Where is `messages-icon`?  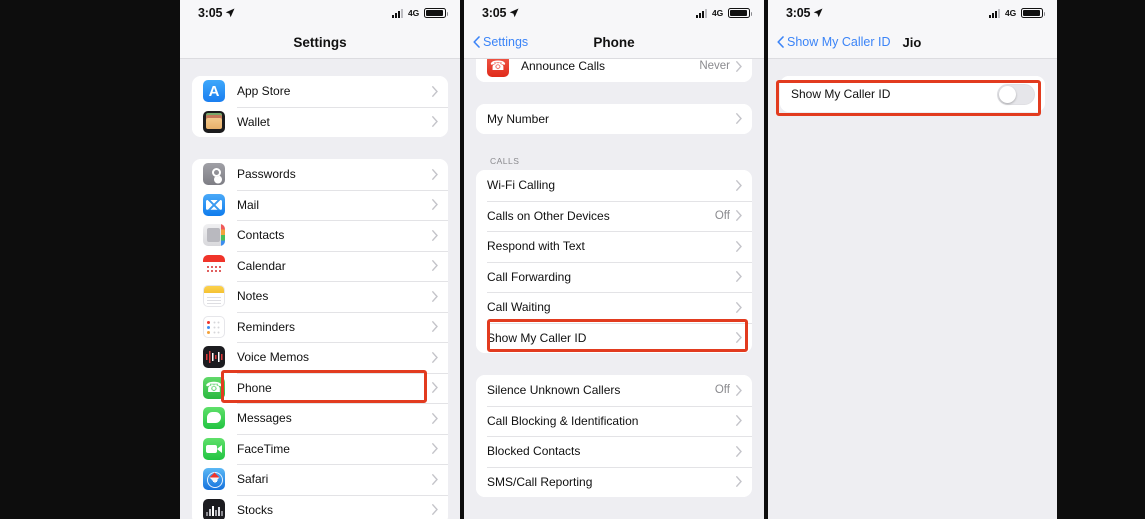
messages-icon is located at coordinates (214, 418).